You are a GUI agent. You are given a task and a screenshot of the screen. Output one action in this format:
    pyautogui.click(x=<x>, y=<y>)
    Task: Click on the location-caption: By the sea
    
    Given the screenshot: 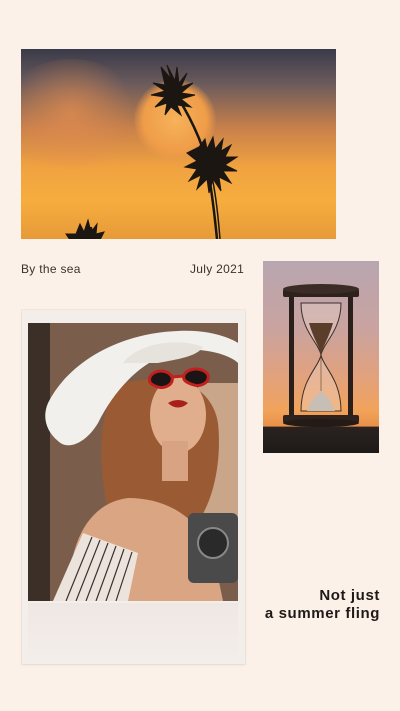 What is the action you would take?
    pyautogui.click(x=51, y=269)
    